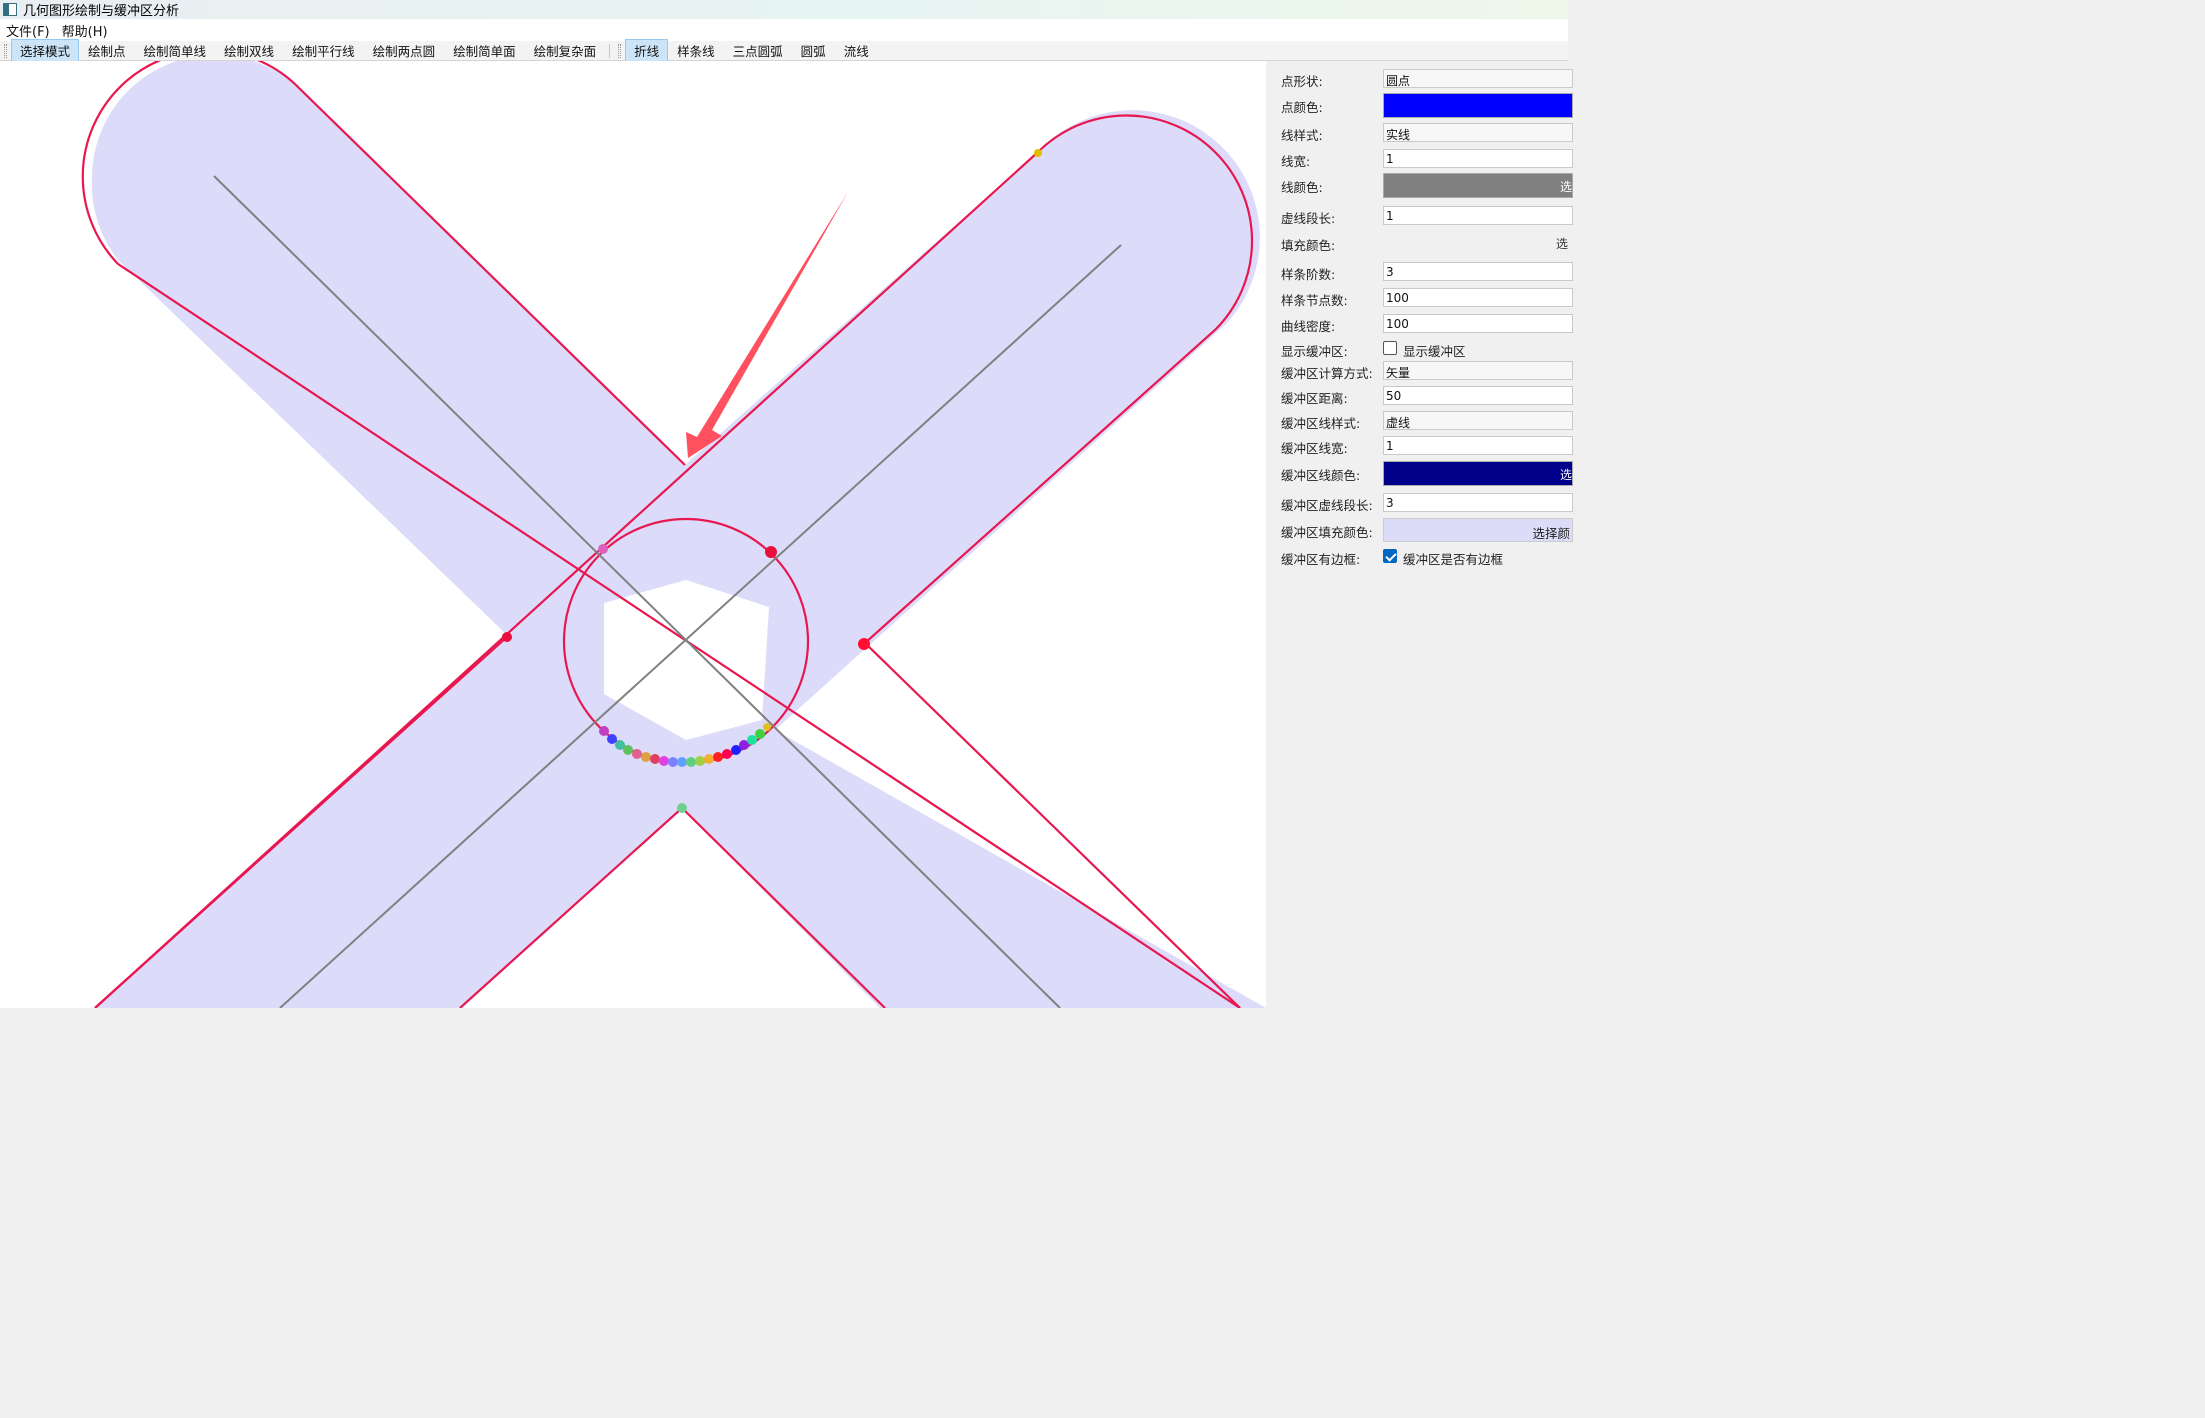 Image resolution: width=2205 pixels, height=1418 pixels. Describe the element at coordinates (1390, 556) in the screenshot. I see `buffer-border-checkbox` at that location.